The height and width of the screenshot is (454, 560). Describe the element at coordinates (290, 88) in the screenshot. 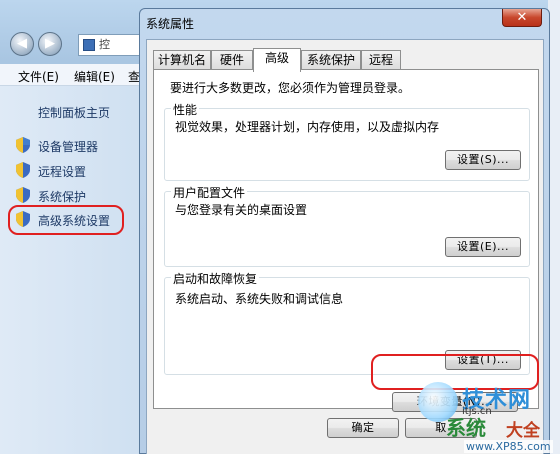

I see `admin-note: 要进行大多数更改，您必须作为管理员登录。` at that location.